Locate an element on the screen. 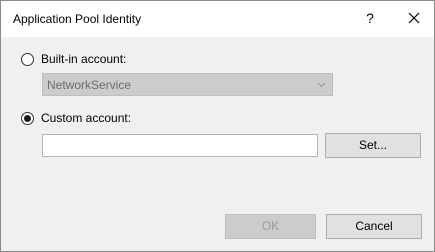  close-icon is located at coordinates (414, 18).